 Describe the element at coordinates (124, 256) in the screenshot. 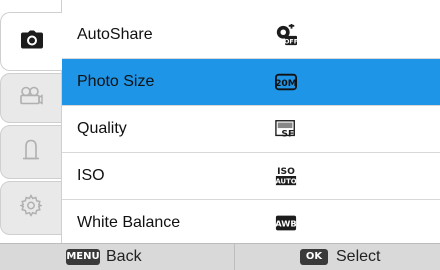

I see `back-label: Back` at that location.